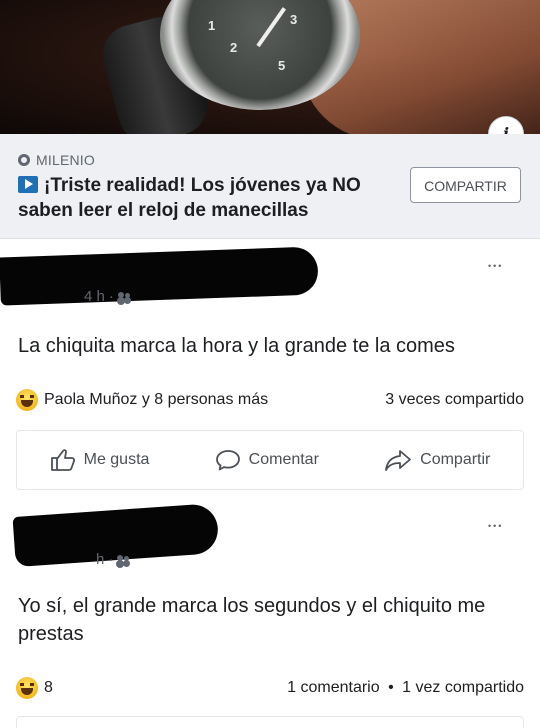  I want to click on watch-hand, so click(271, 27).